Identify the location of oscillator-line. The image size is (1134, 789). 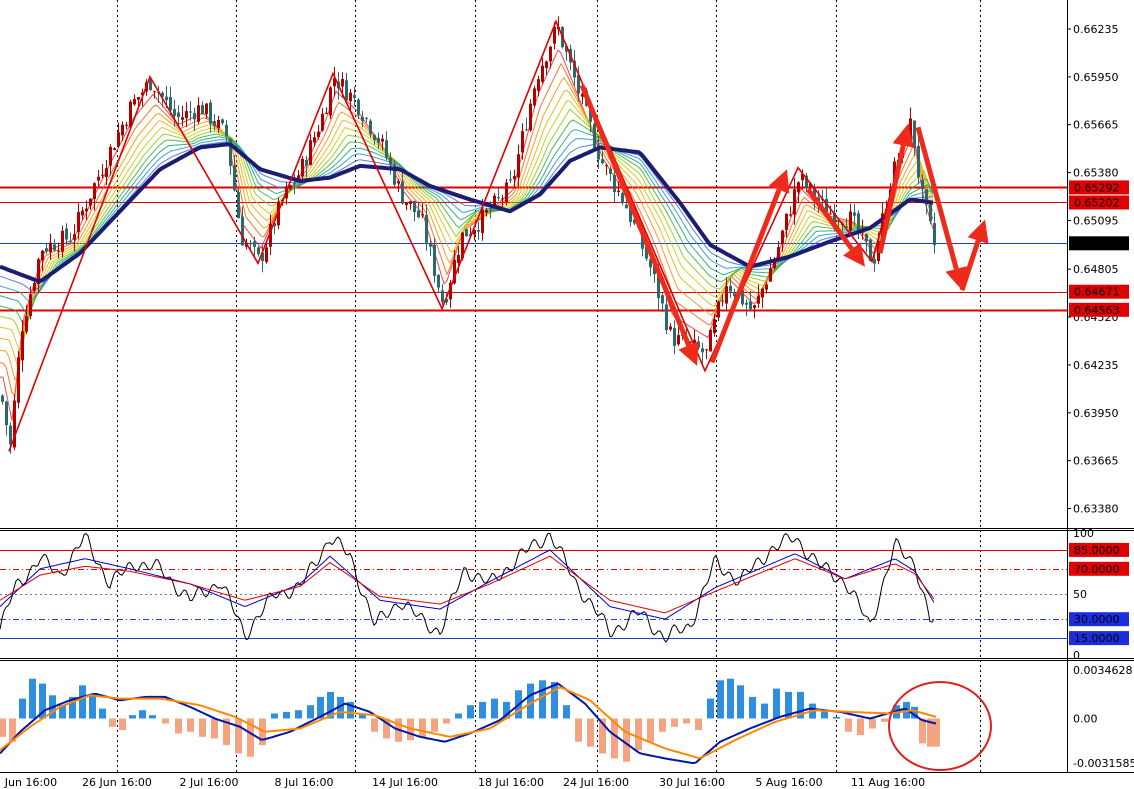
(468, 723).